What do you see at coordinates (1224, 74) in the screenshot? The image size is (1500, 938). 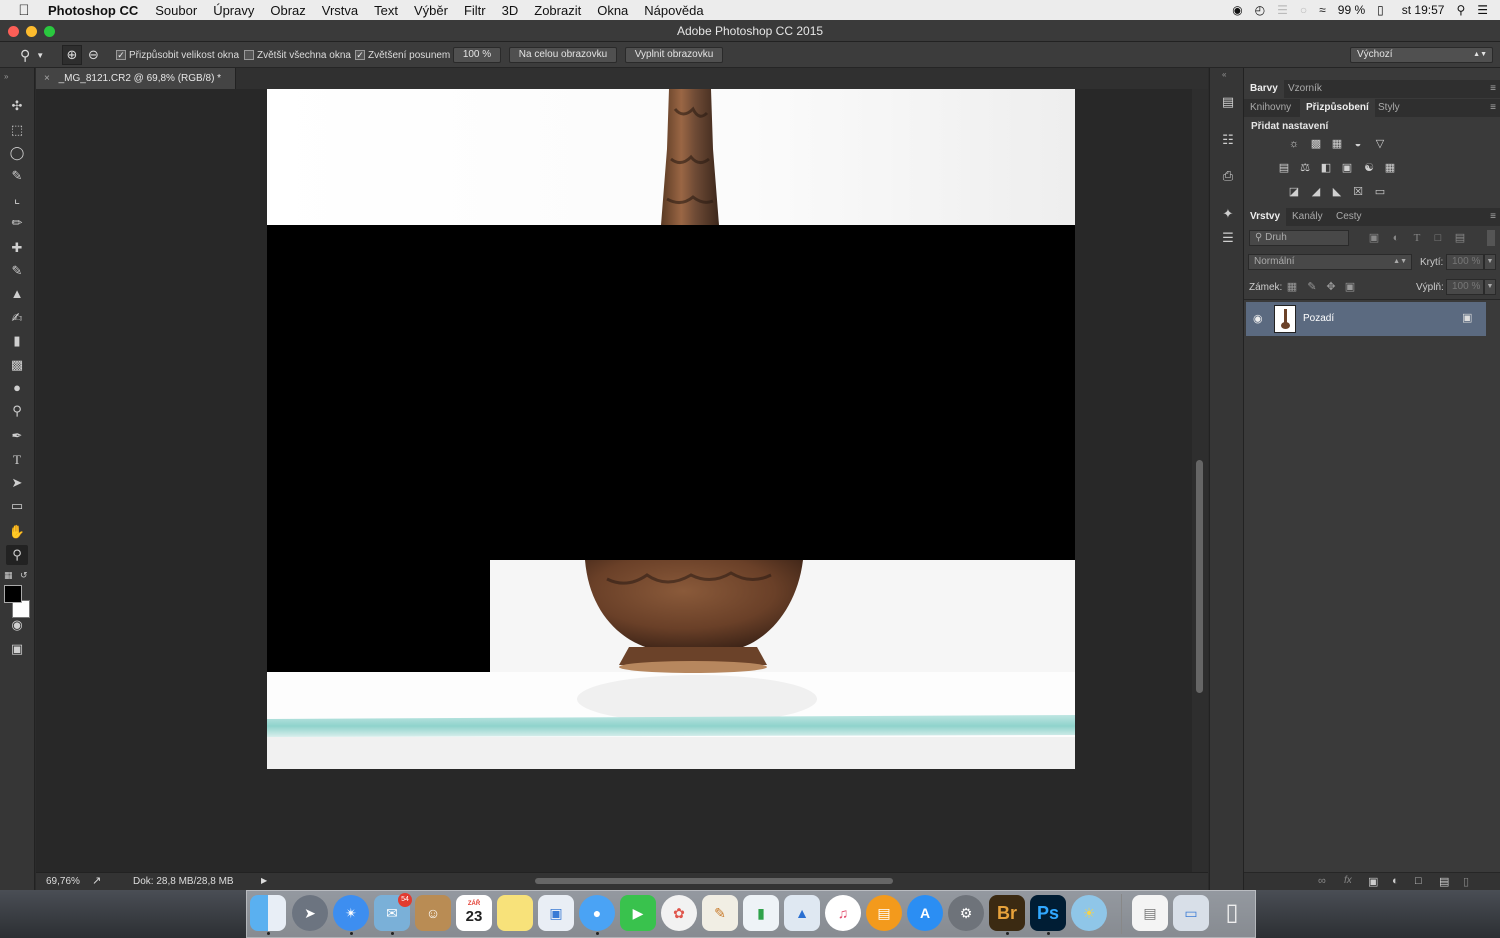 I see `collapse-panels-icon: «` at bounding box center [1224, 74].